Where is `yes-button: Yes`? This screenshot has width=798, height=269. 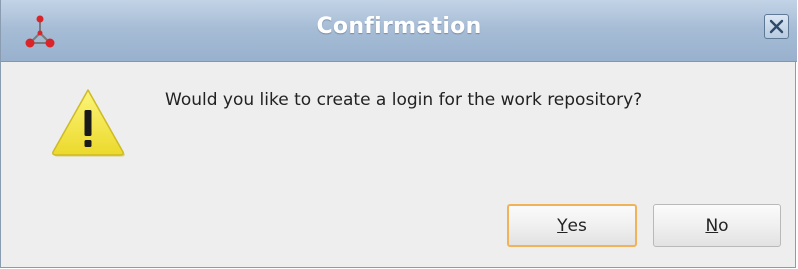
yes-button: Yes is located at coordinates (572, 225).